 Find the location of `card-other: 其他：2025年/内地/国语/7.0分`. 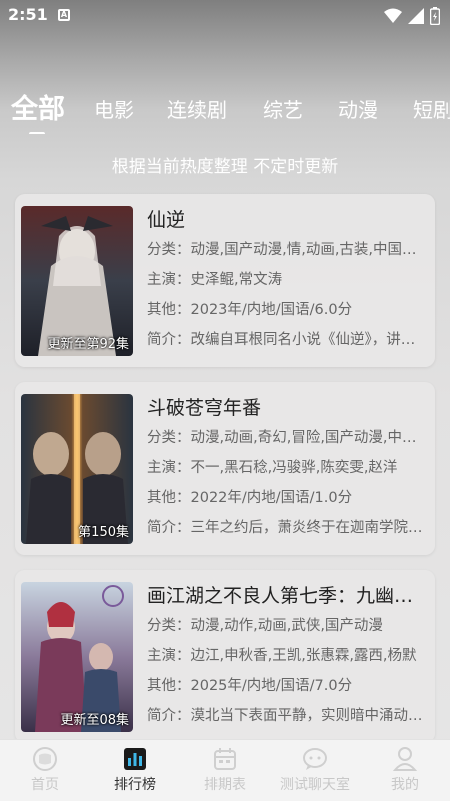

card-other: 其他：2025年/内地/国语/7.0分 is located at coordinates (250, 686).